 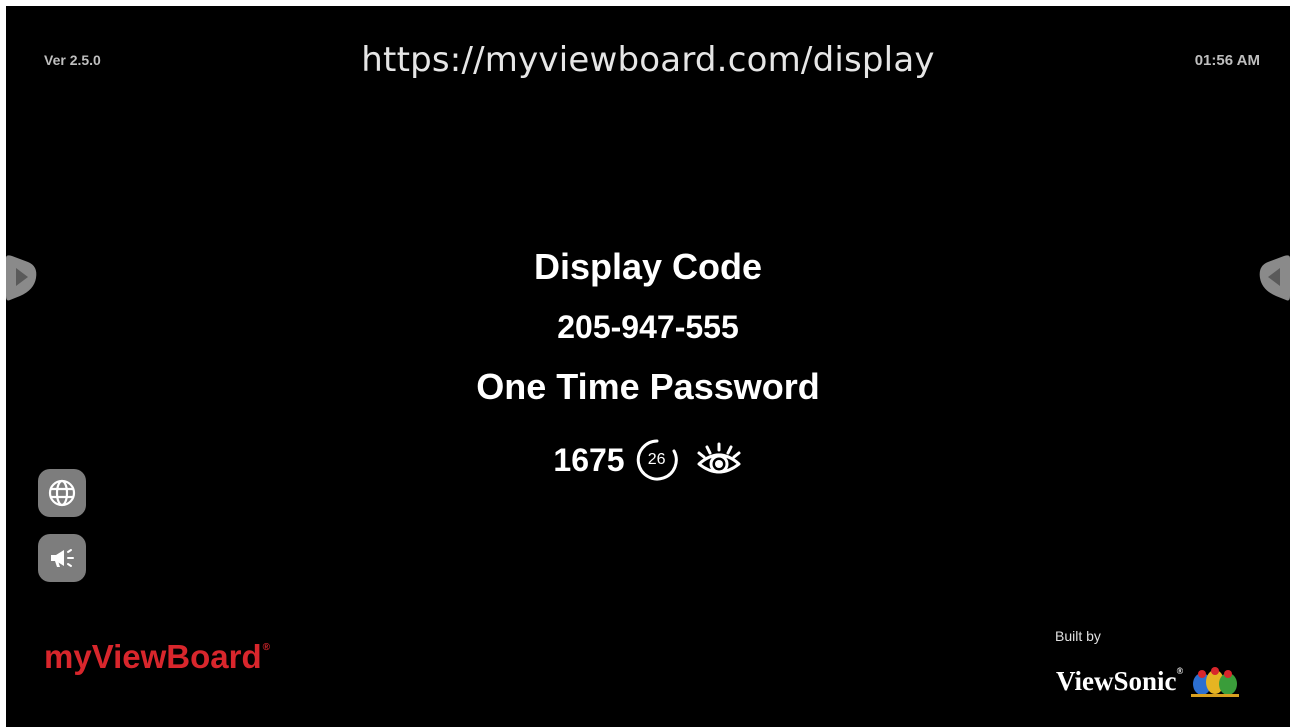 I want to click on countdown-timer-icon: 26, so click(x=657, y=460).